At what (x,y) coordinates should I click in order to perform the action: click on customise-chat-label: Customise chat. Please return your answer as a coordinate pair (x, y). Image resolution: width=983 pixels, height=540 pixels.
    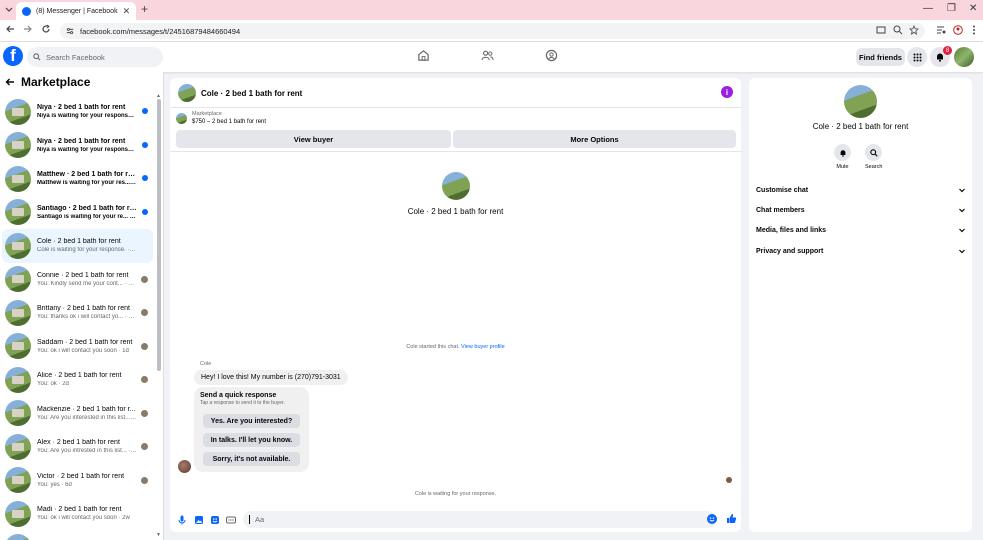
    Looking at the image, I should click on (782, 190).